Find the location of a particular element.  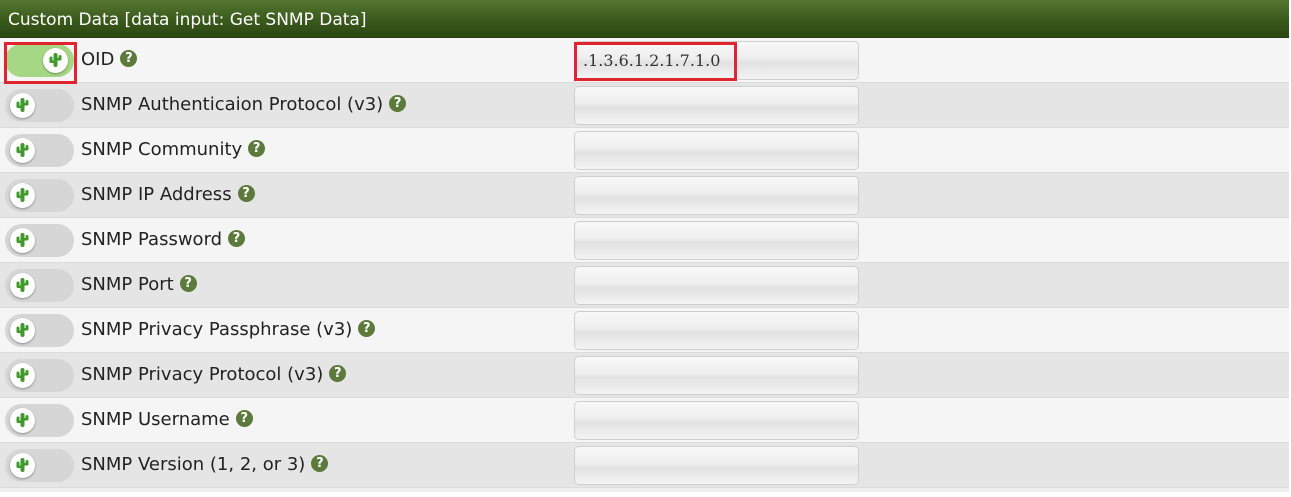

snmp-ip-address-input is located at coordinates (716, 195).